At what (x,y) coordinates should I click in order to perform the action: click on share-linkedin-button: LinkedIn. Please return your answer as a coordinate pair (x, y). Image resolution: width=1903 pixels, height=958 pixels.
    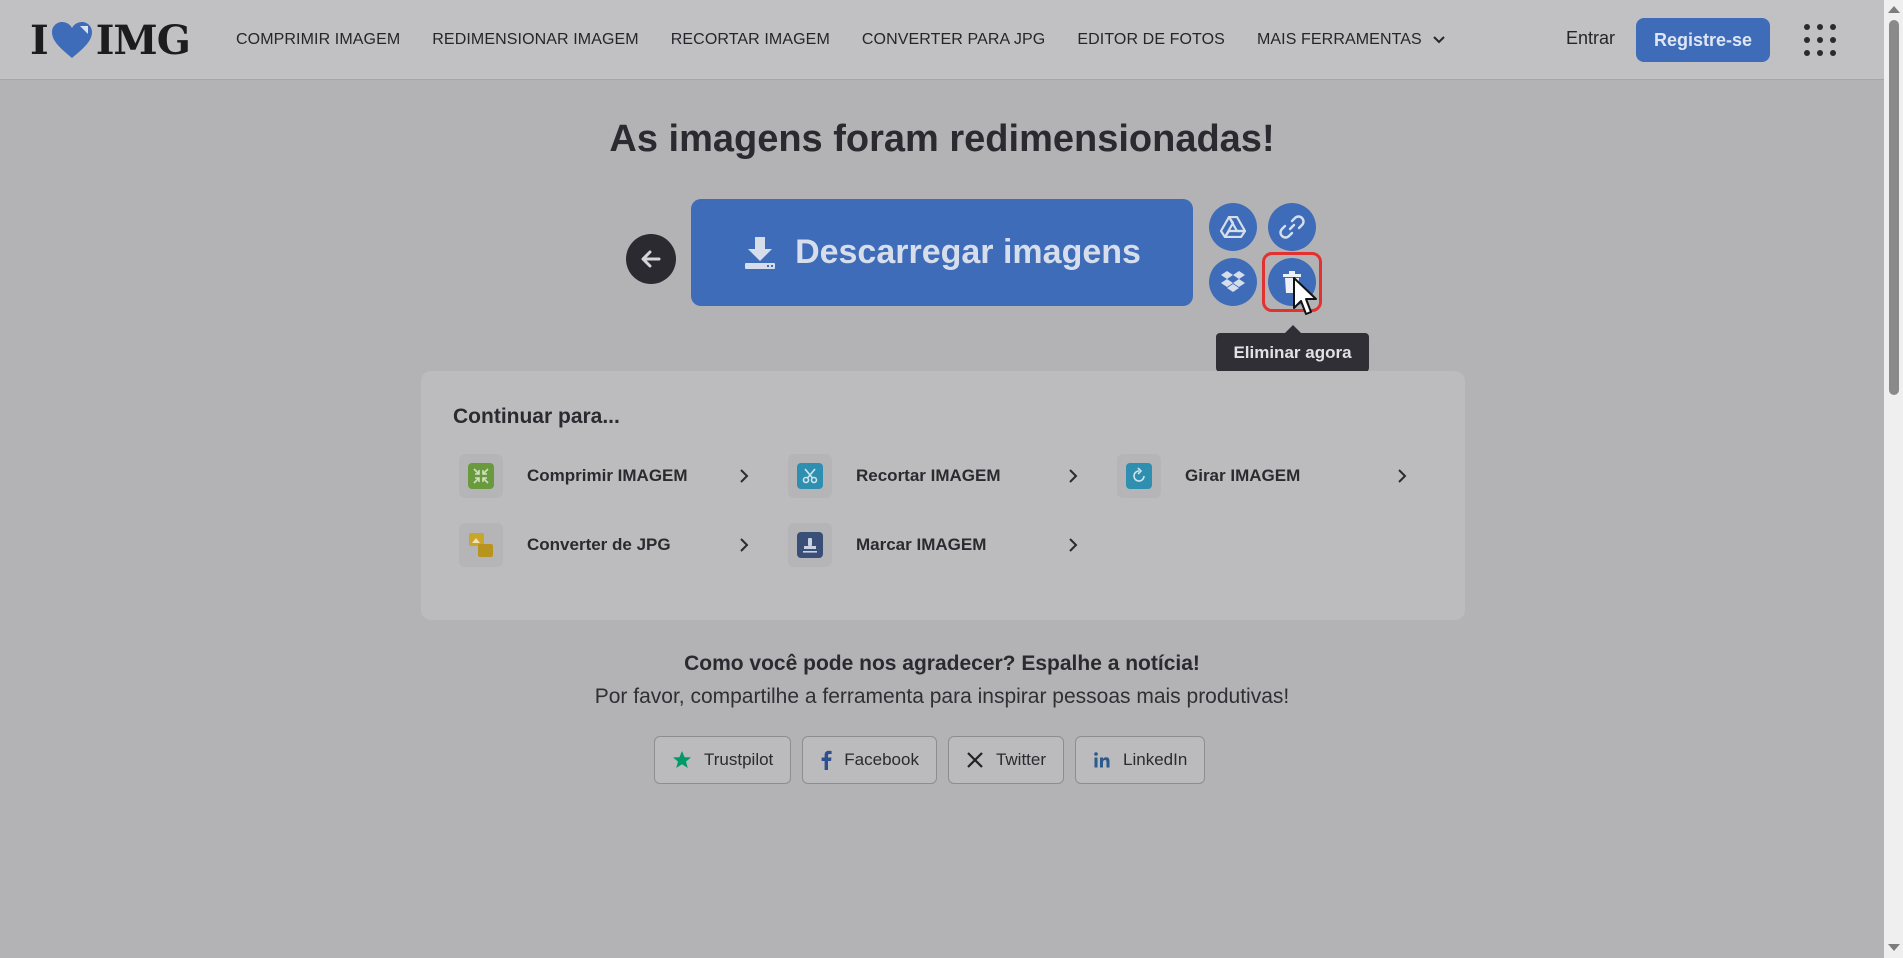
    Looking at the image, I should click on (1140, 760).